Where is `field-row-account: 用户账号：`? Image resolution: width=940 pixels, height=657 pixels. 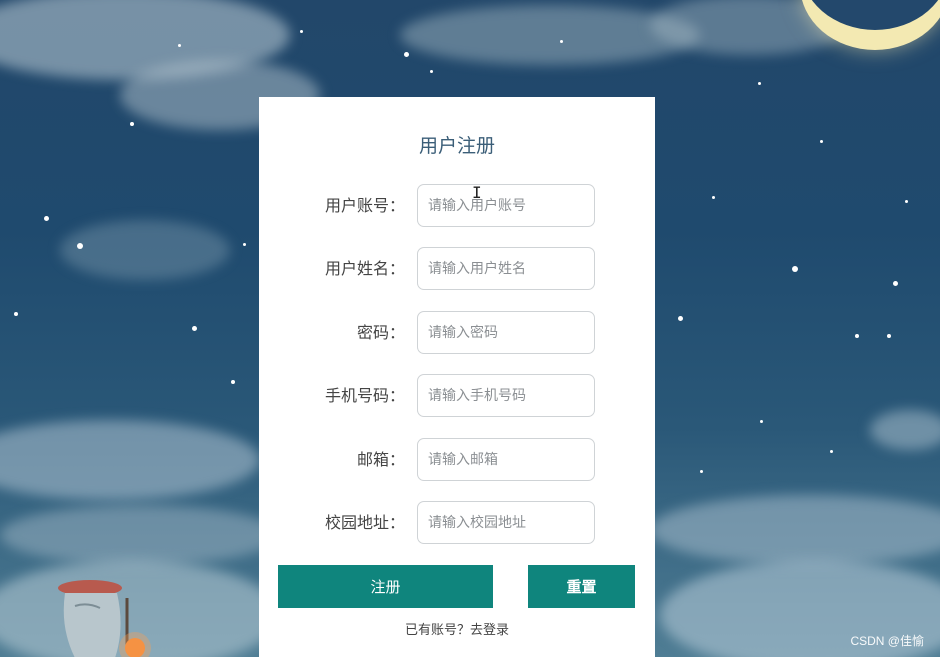 field-row-account: 用户账号： is located at coordinates (457, 206).